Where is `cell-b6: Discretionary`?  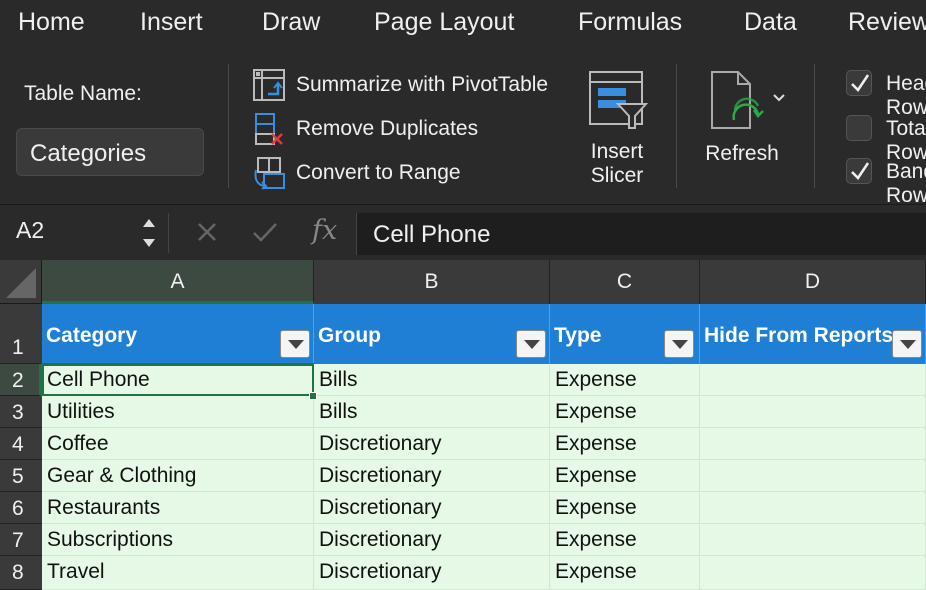
cell-b6: Discretionary is located at coordinates (432, 508).